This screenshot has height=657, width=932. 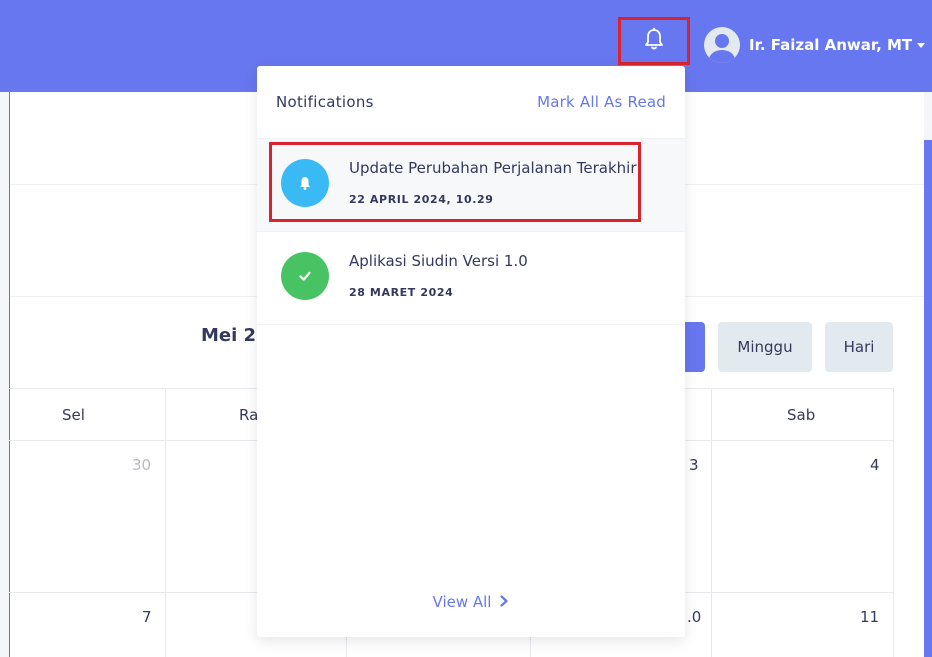 I want to click on bell-icon, so click(x=654, y=41).